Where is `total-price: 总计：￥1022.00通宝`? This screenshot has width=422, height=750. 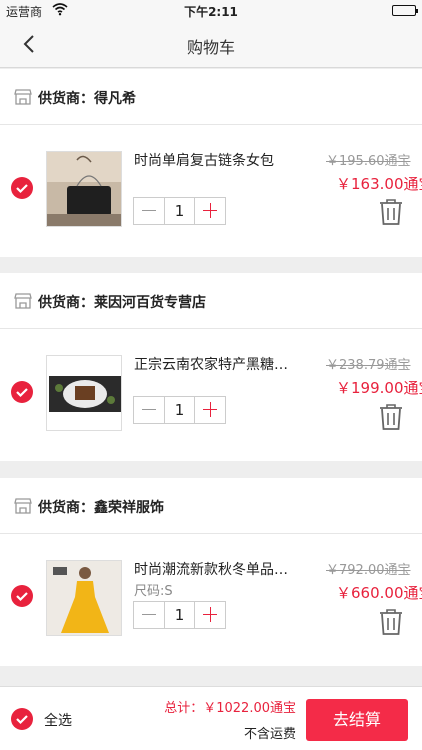 total-price: 总计：￥1022.00通宝 is located at coordinates (230, 708).